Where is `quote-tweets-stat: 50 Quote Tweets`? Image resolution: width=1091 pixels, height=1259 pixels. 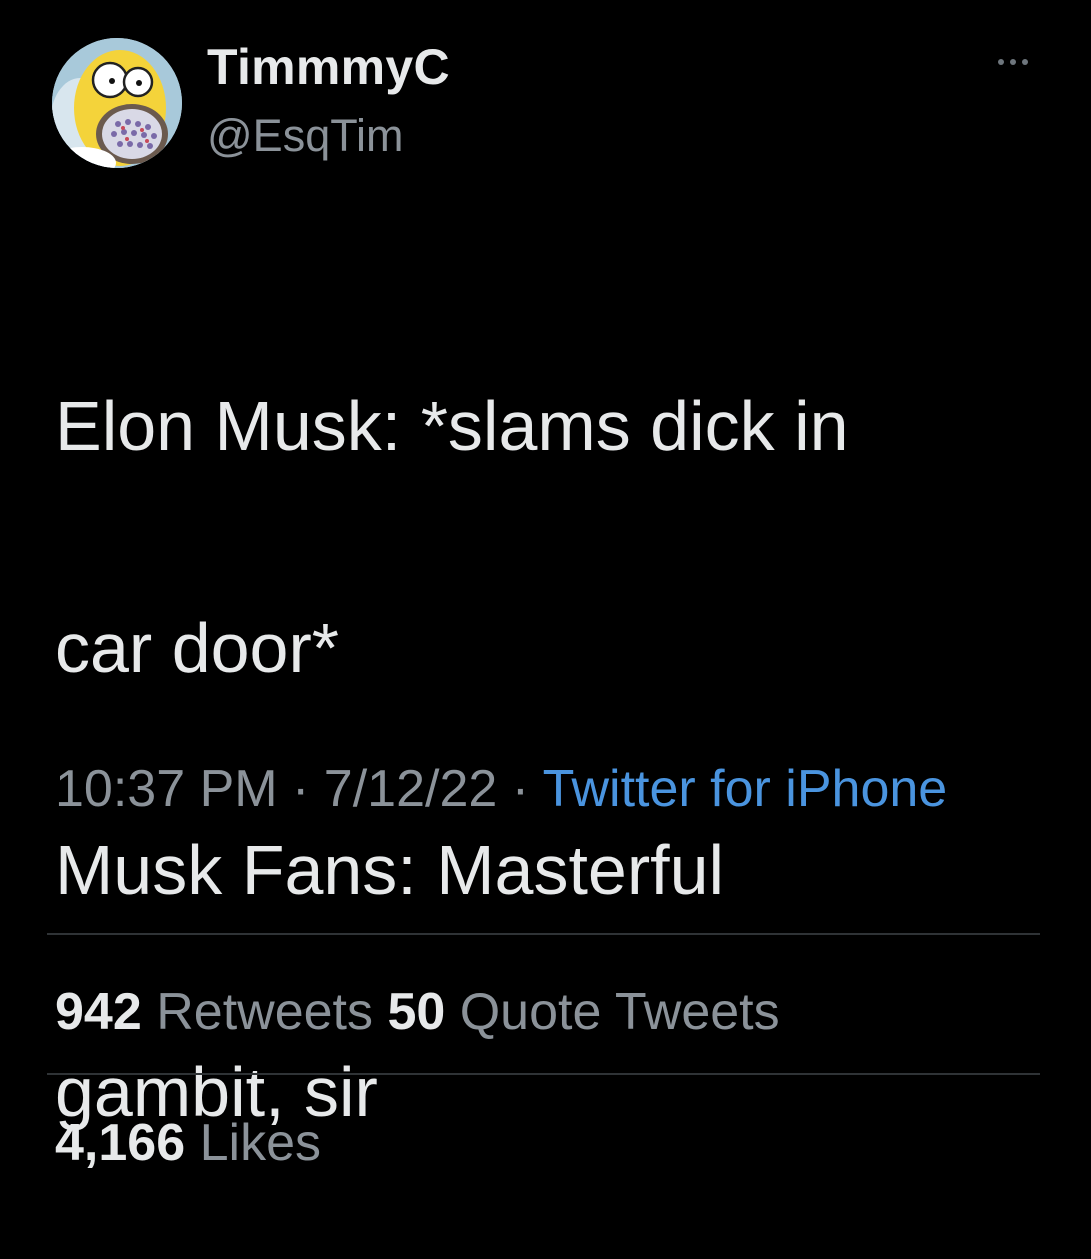 quote-tweets-stat: 50 Quote Tweets is located at coordinates (583, 1012).